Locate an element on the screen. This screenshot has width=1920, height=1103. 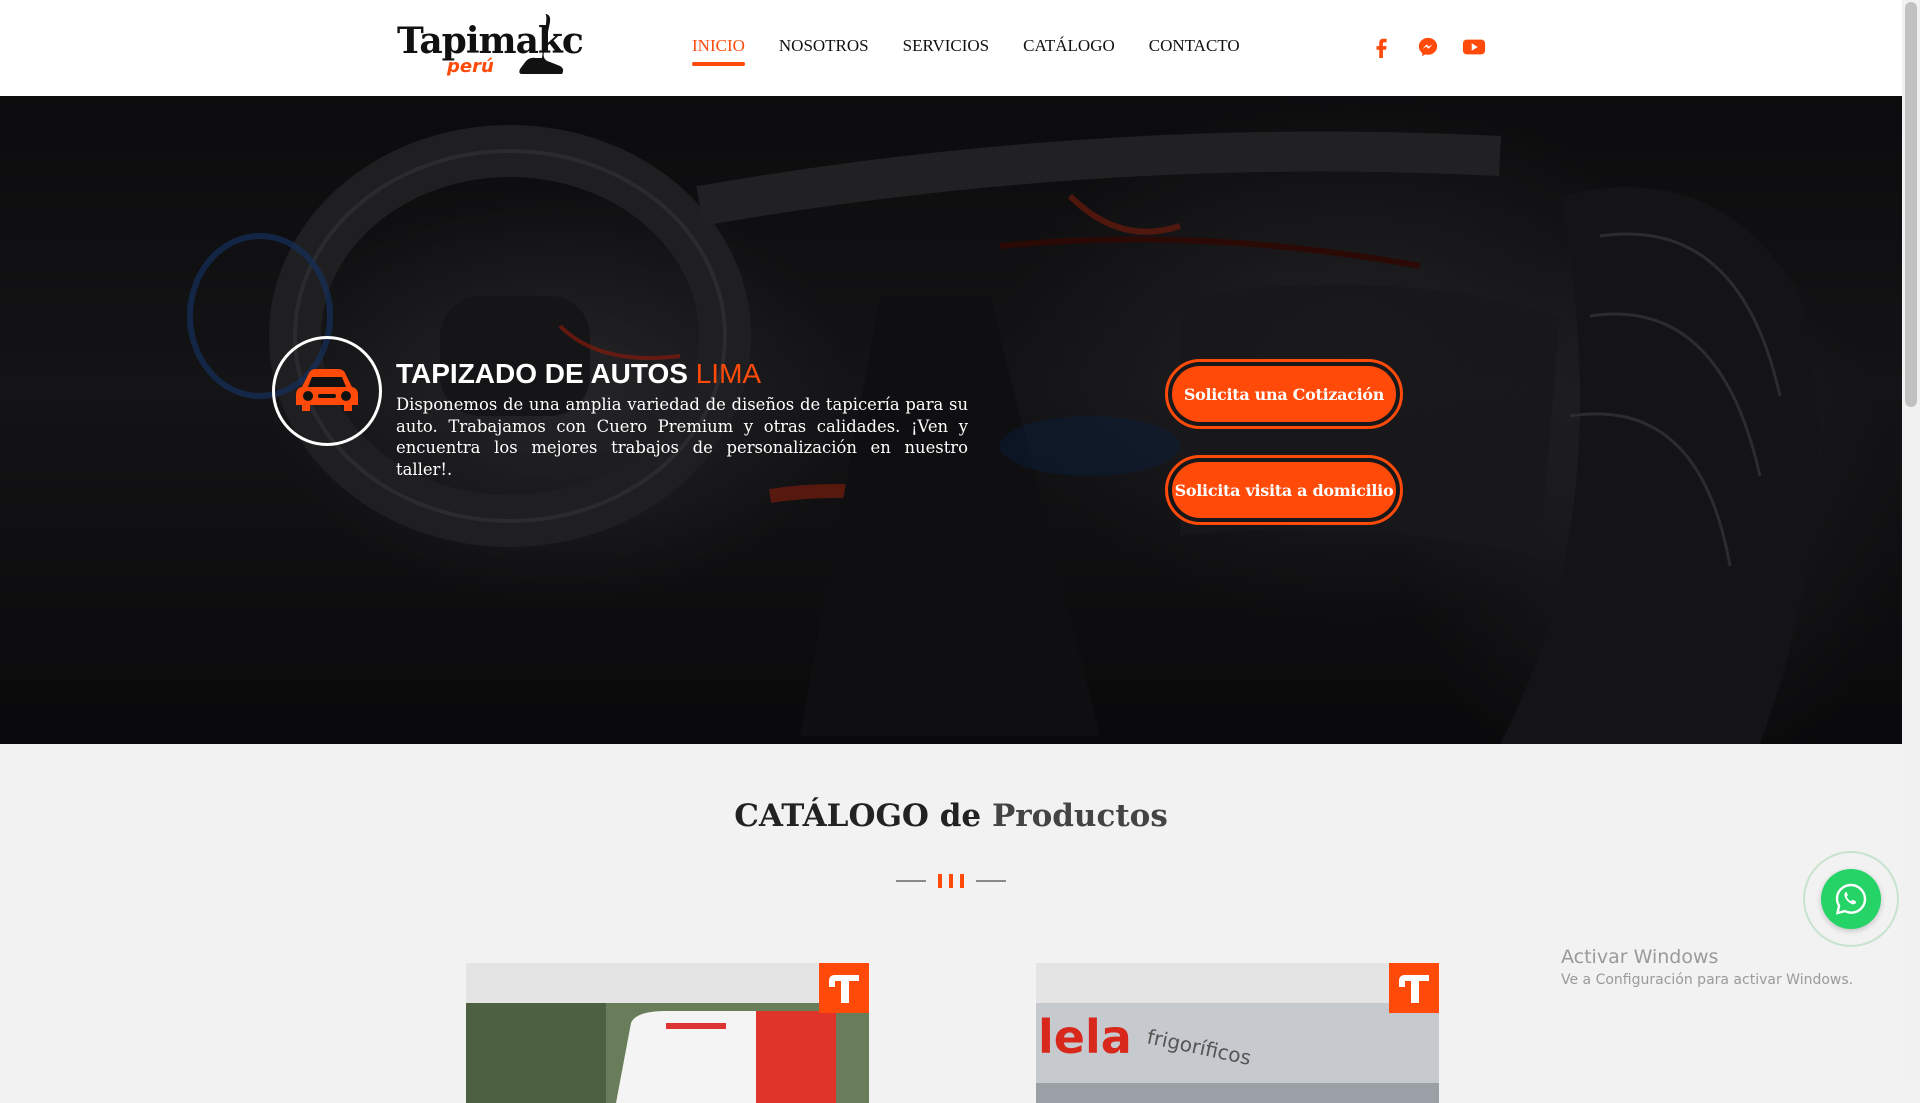
windows-activation-title: Activar Windows is located at coordinates (1640, 957).